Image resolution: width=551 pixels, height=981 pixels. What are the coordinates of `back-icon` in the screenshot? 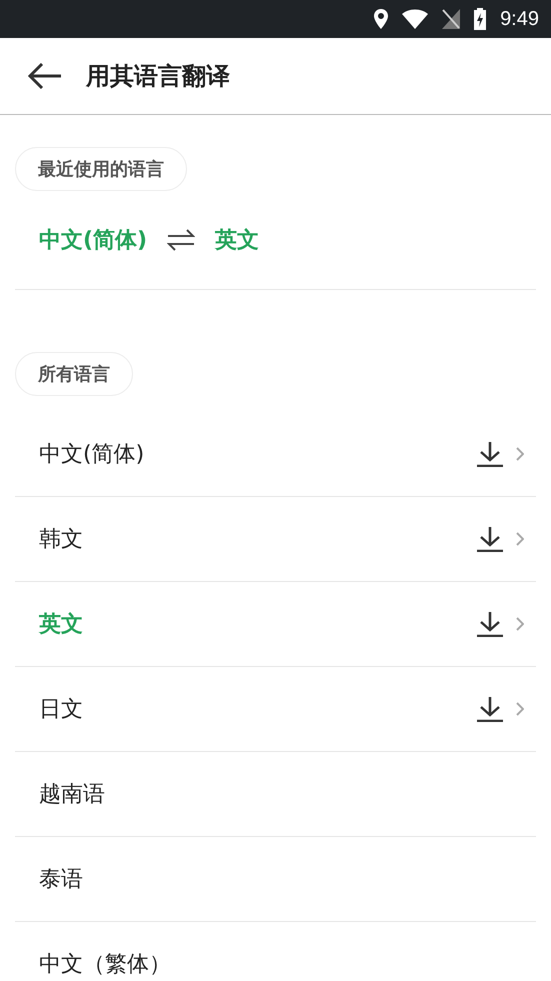 It's located at (45, 76).